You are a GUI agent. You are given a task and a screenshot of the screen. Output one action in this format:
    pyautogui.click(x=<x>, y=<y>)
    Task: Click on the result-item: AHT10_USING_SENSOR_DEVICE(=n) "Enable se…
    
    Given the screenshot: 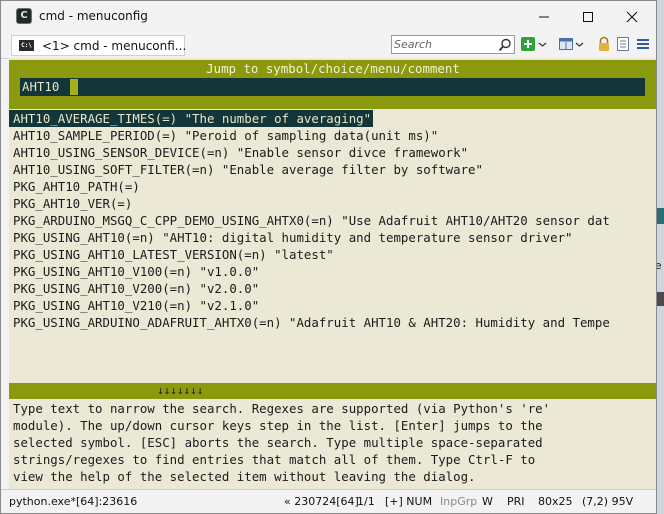 What is the action you would take?
    pyautogui.click(x=238, y=152)
    